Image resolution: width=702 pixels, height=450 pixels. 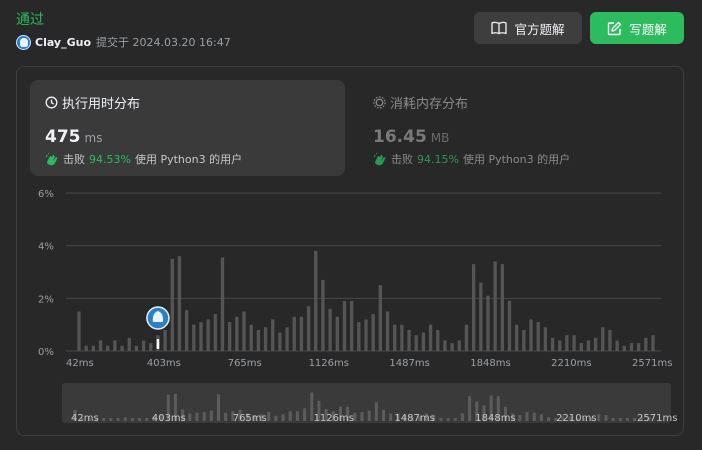 What do you see at coordinates (495, 418) in the screenshot?
I see `overview-tick-label: 1848ms` at bounding box center [495, 418].